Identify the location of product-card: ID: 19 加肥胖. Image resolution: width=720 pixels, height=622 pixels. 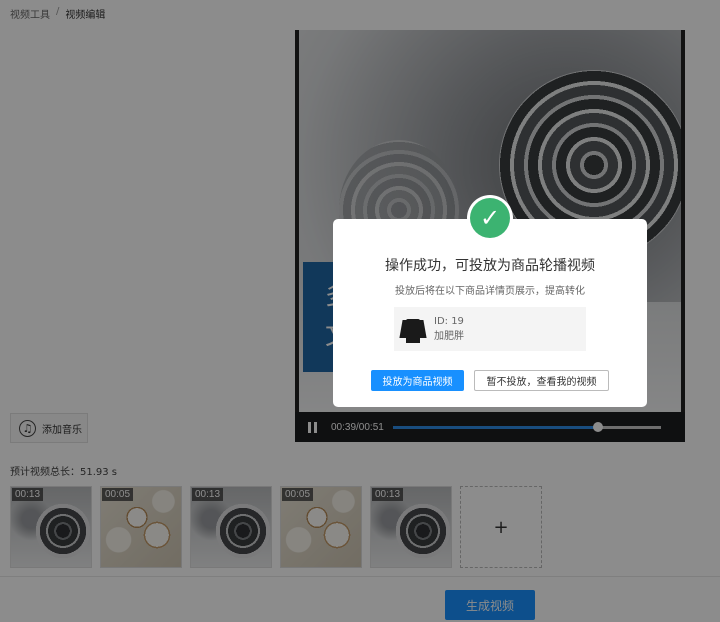
(490, 329).